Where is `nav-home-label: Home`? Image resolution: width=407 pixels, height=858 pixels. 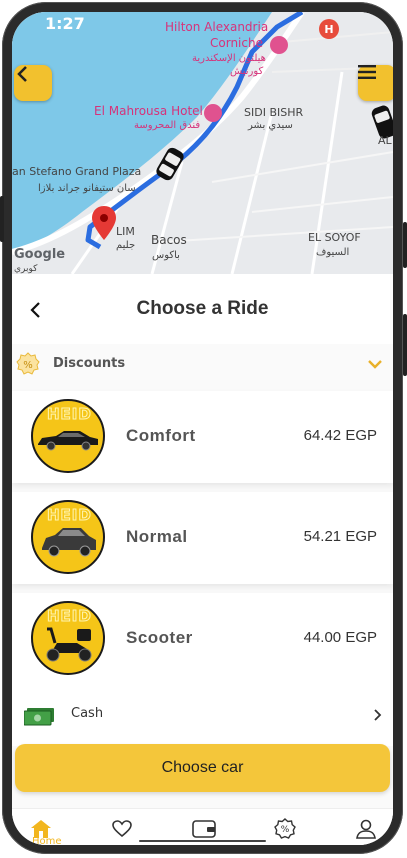 nav-home-label: Home is located at coordinates (47, 840).